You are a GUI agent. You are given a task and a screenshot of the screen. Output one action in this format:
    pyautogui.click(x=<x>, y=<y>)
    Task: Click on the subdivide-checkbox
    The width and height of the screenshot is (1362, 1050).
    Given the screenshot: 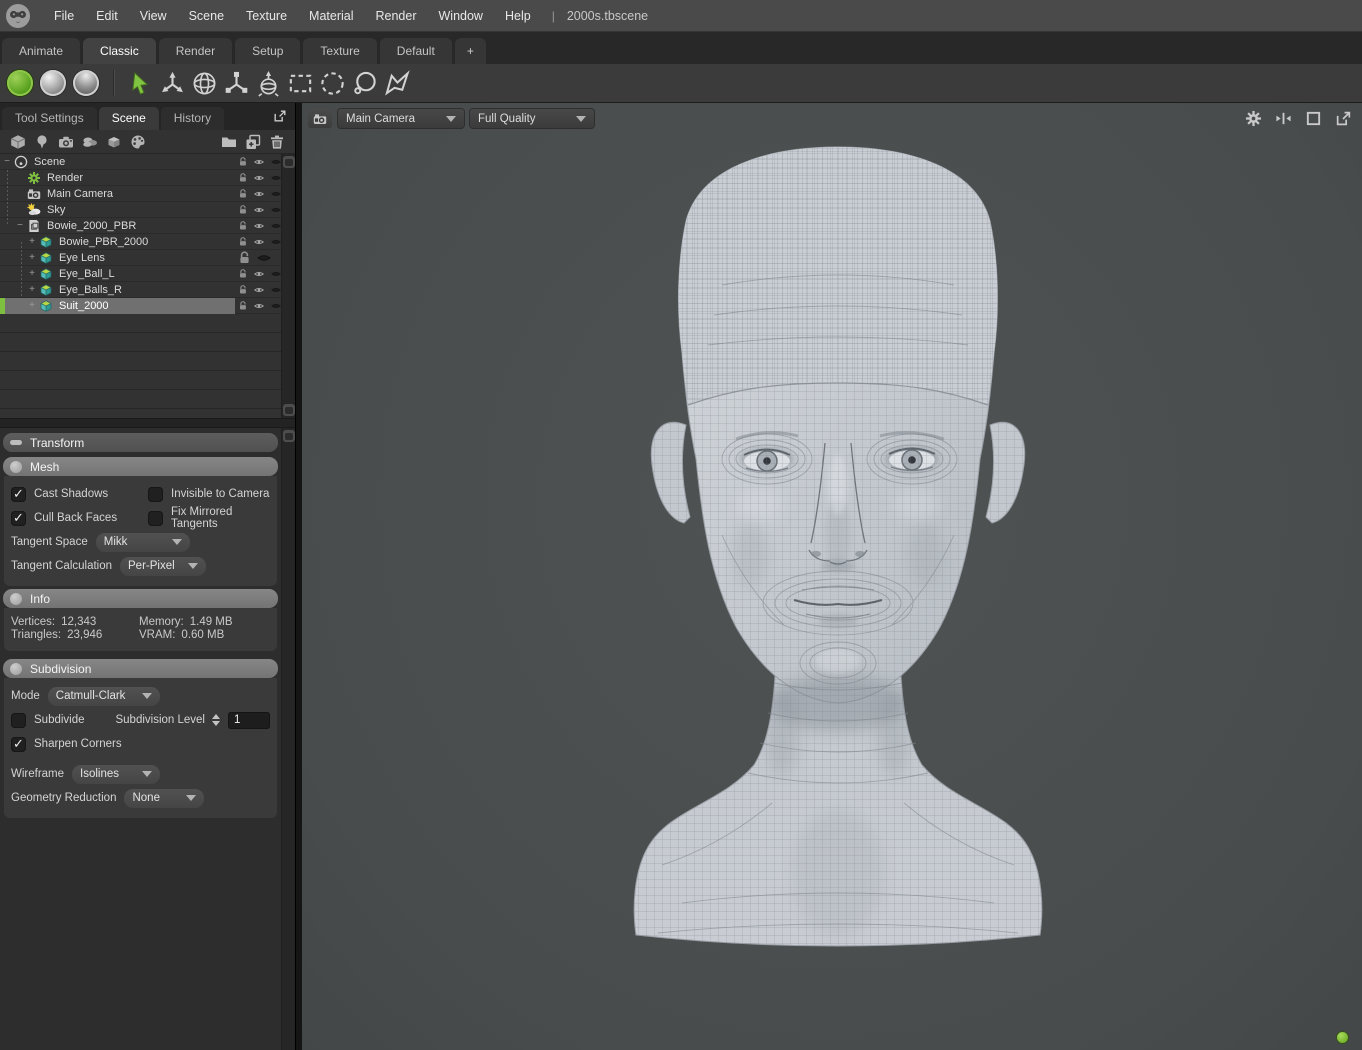 What is the action you would take?
    pyautogui.click(x=18, y=720)
    